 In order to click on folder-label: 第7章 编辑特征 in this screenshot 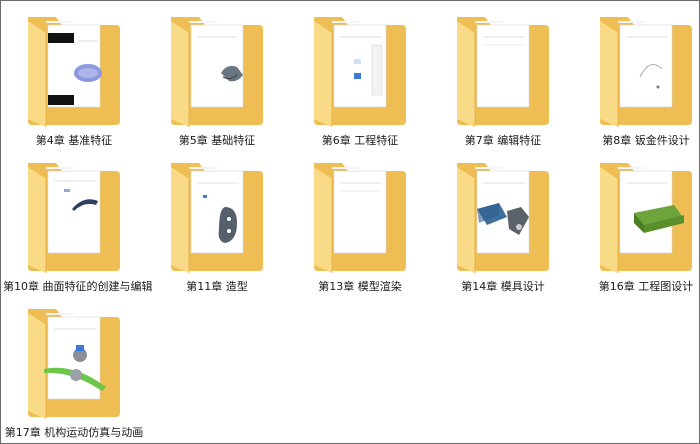, I will do `click(503, 140)`.